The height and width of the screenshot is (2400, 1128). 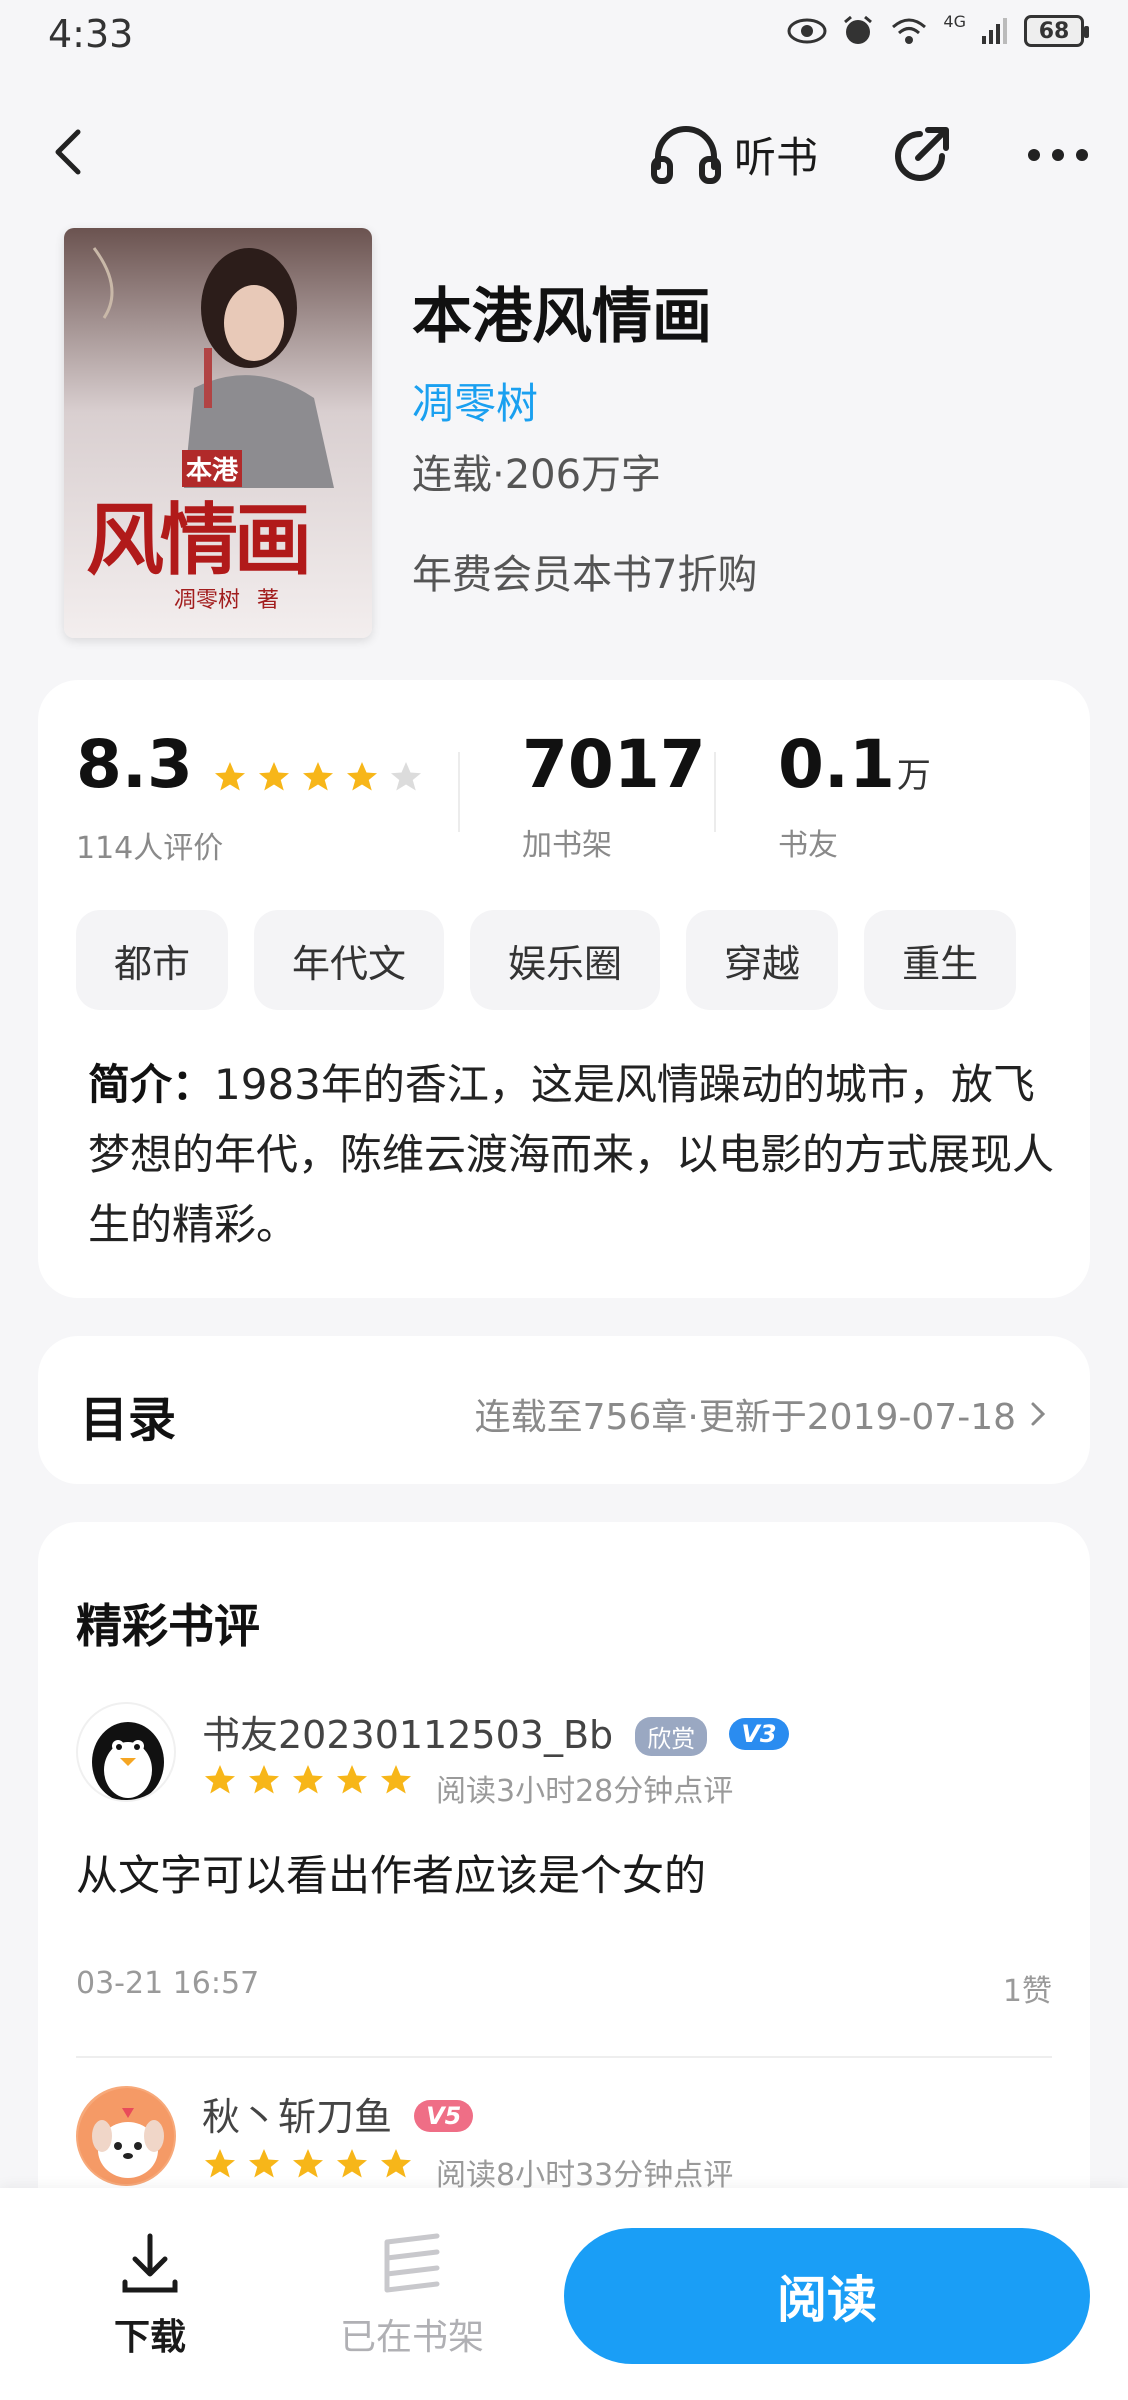 I want to click on back-icon, so click(x=70, y=152).